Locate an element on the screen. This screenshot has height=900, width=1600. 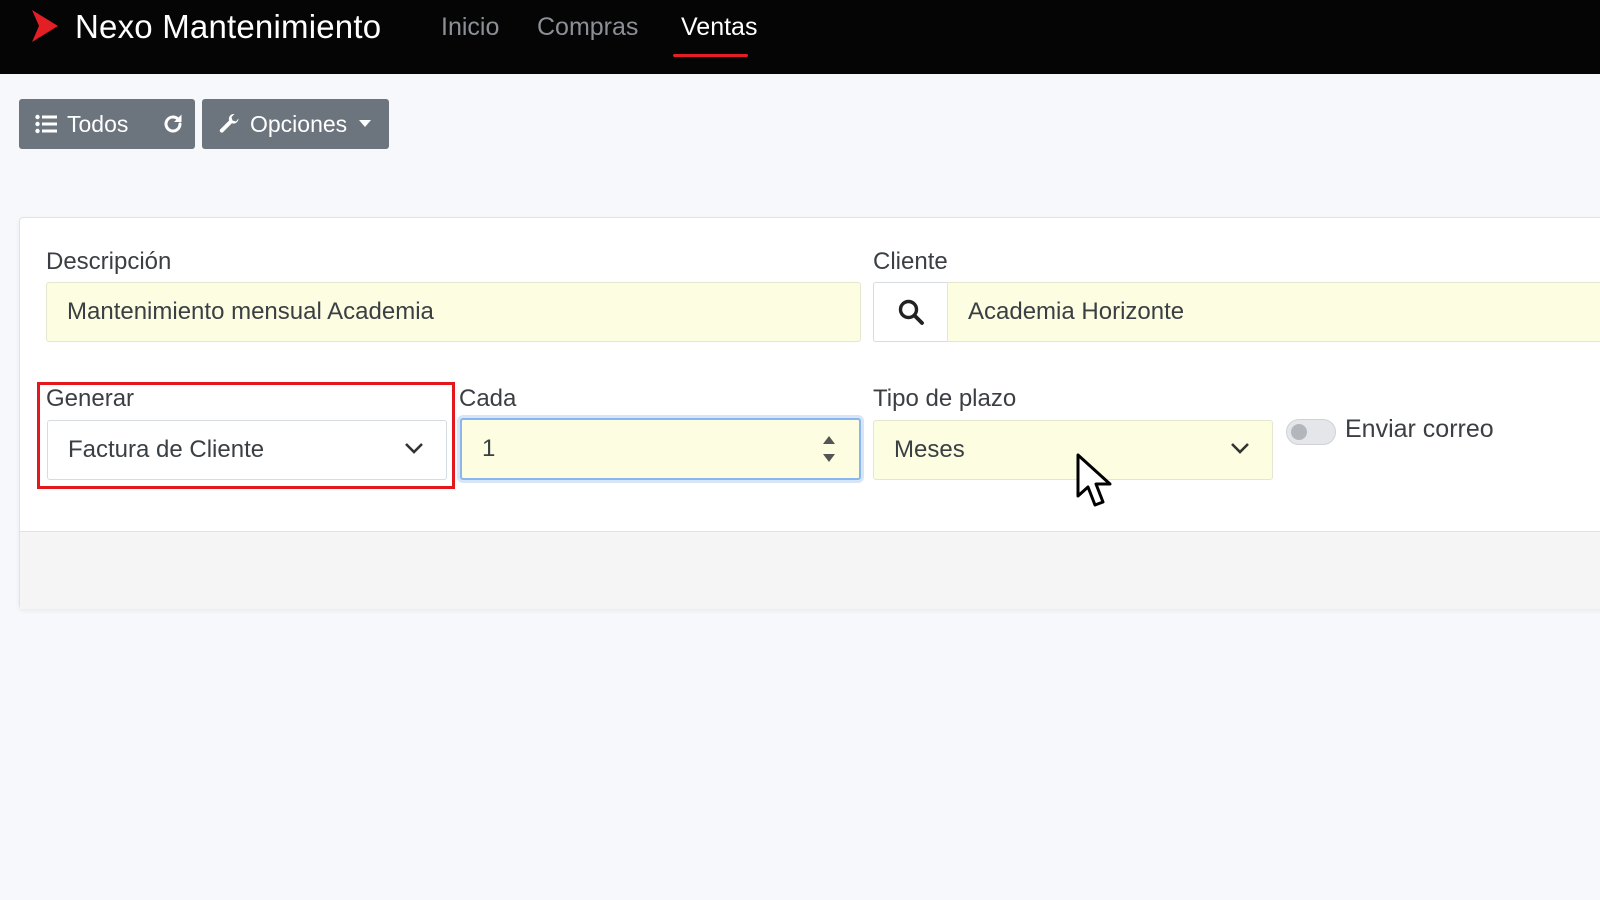
generar-select: Factura de Cliente is located at coordinates (247, 450).